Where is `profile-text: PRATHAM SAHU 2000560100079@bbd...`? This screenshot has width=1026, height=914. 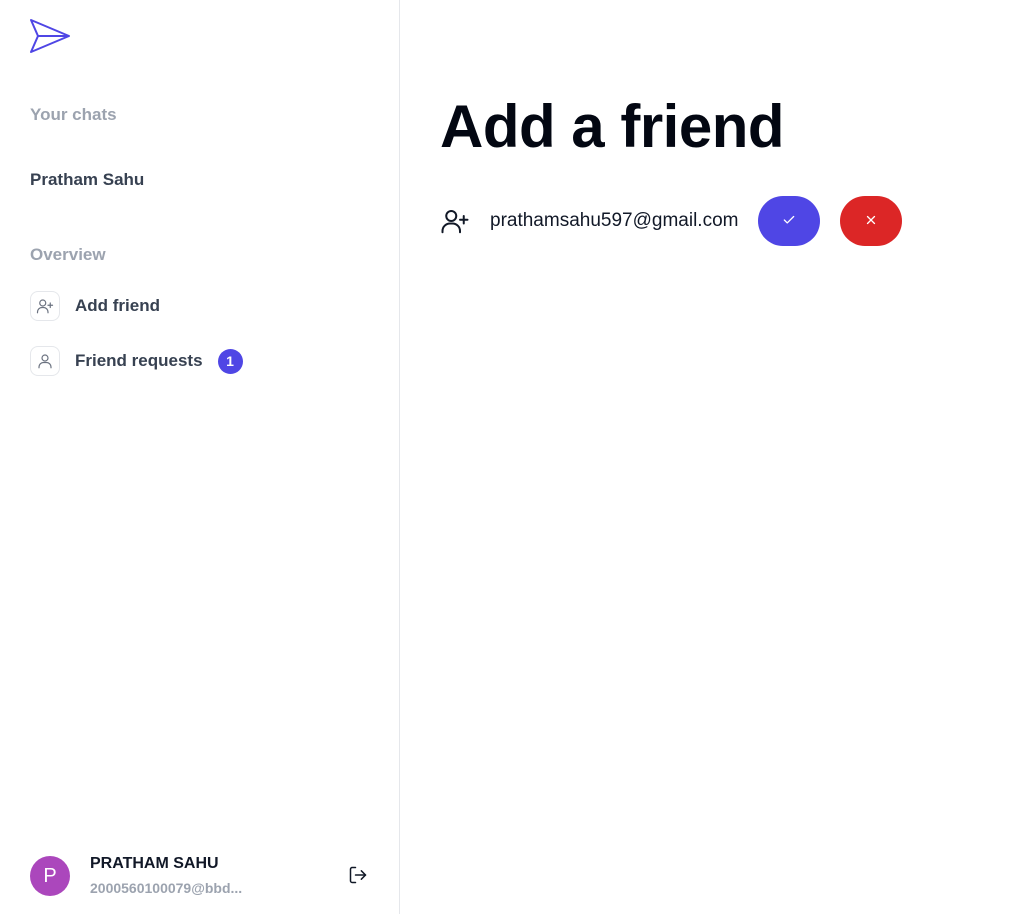 profile-text: PRATHAM SAHU 2000560100079@bbd... is located at coordinates (190, 876).